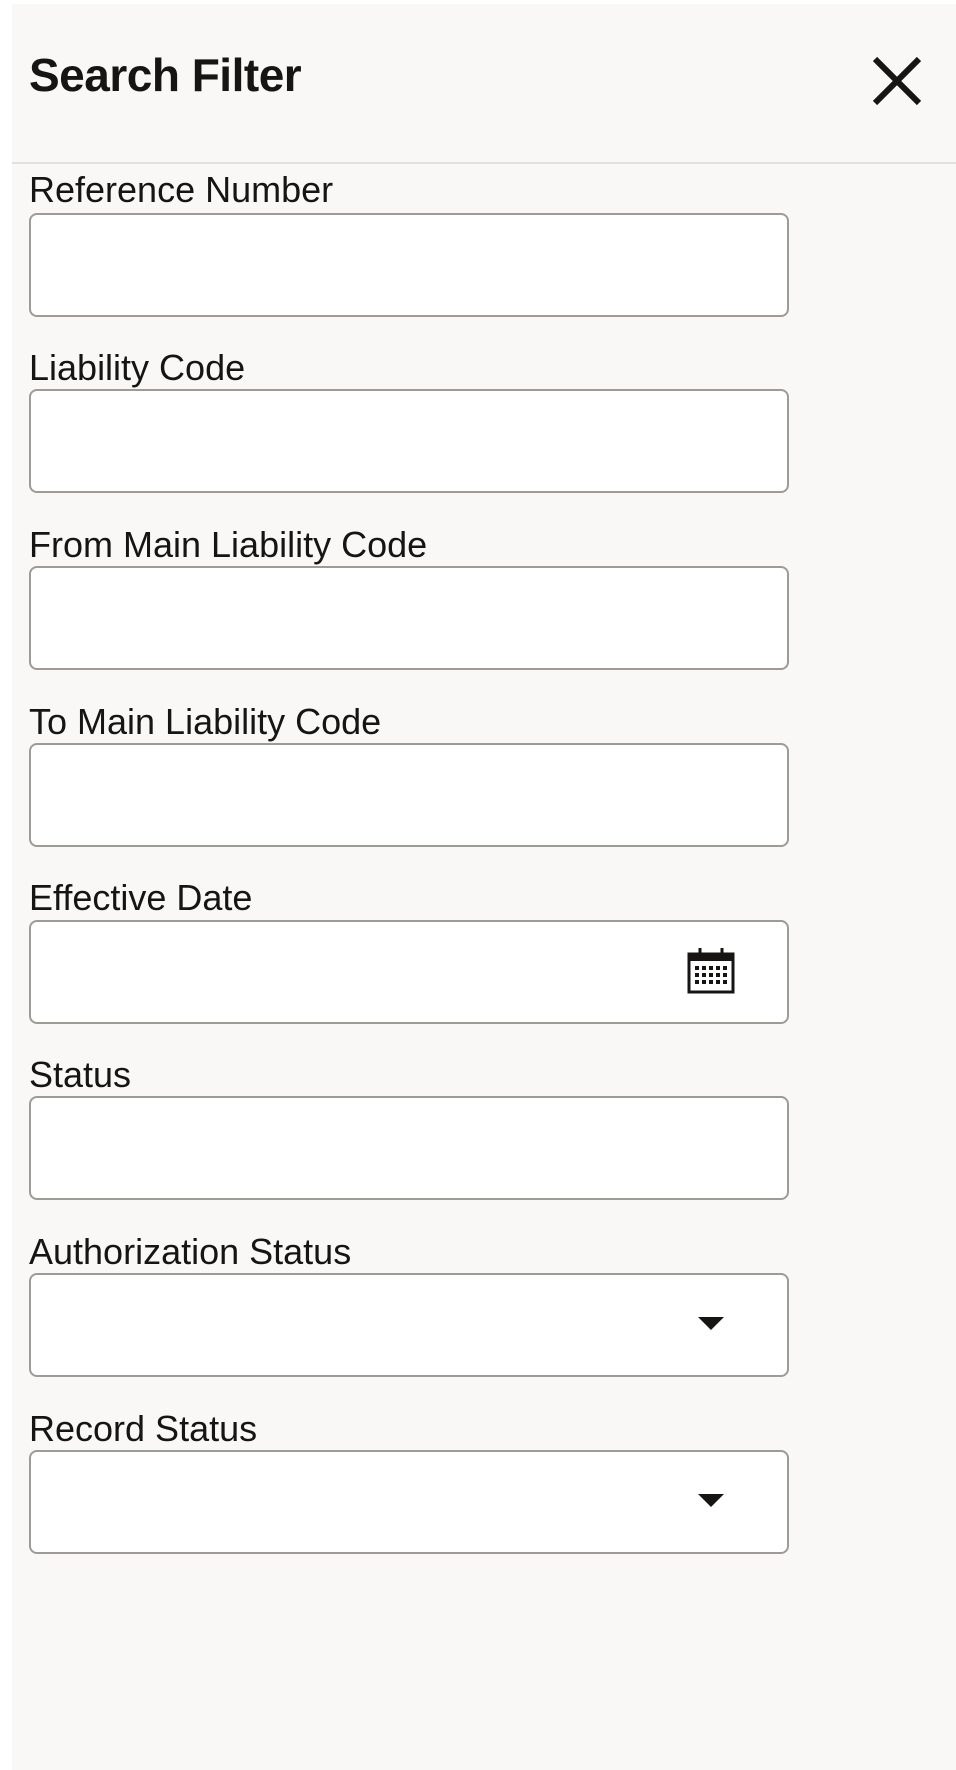 The image size is (956, 1770). What do you see at coordinates (165, 75) in the screenshot?
I see `panel-title: Search Filter` at bounding box center [165, 75].